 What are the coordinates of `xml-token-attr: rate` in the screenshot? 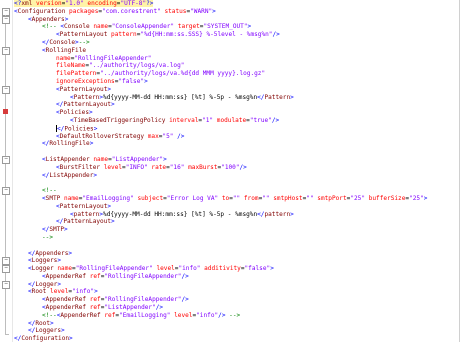 It's located at (159, 167).